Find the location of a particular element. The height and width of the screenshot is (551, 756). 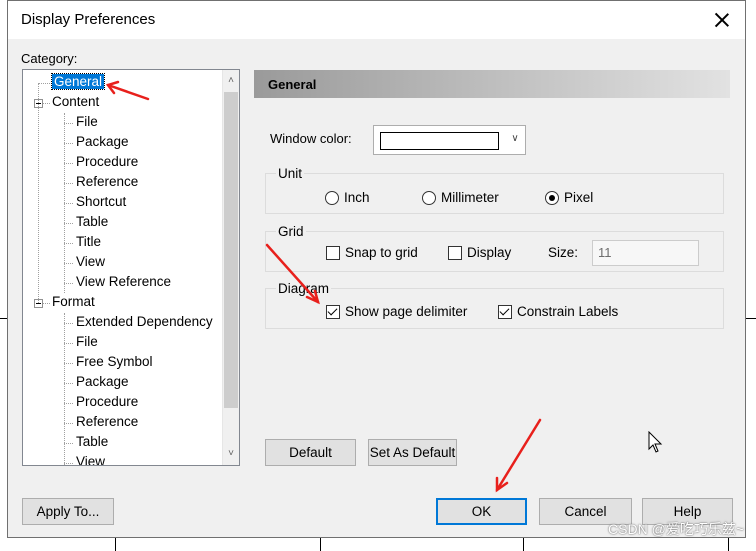

red-arrow-page-delimiter is located at coordinates (292, 273).